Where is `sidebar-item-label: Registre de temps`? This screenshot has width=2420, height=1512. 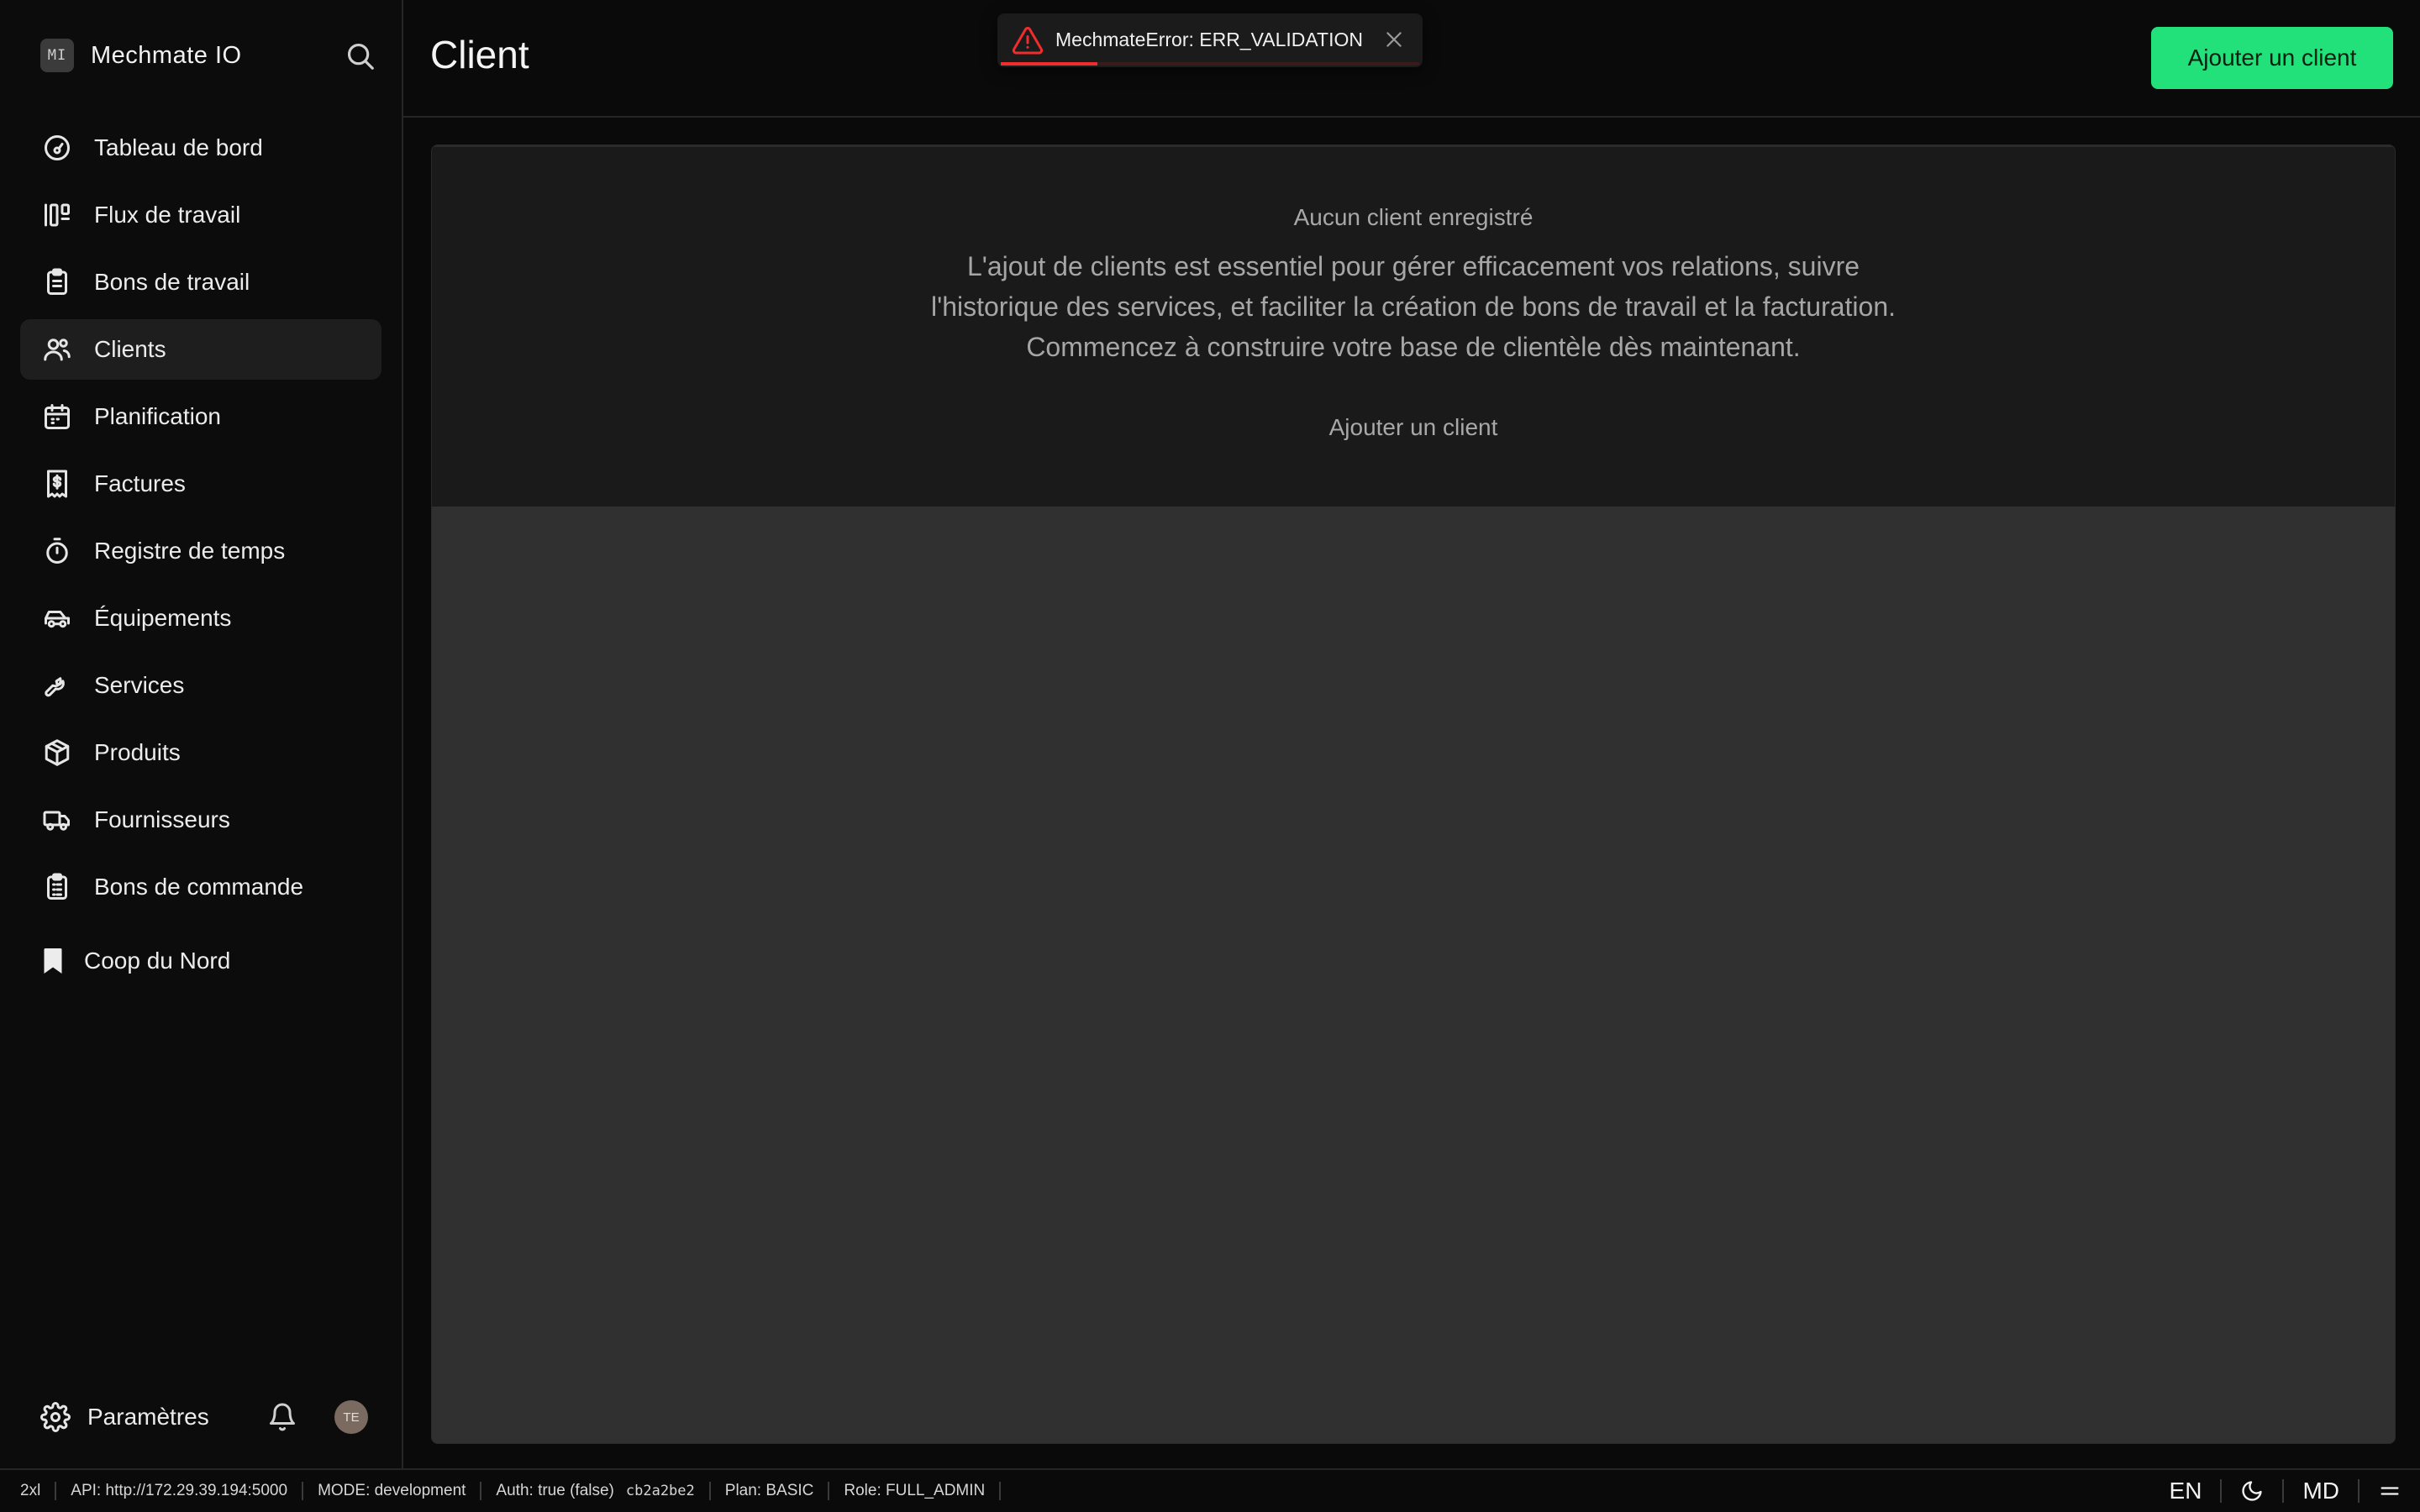
sidebar-item-label: Registre de temps is located at coordinates (190, 551).